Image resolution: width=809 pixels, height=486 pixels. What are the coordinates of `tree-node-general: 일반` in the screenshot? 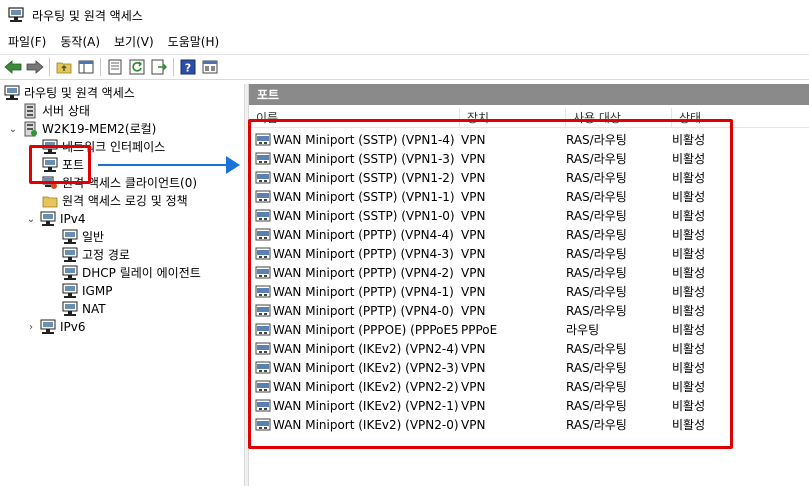 It's located at (83, 237).